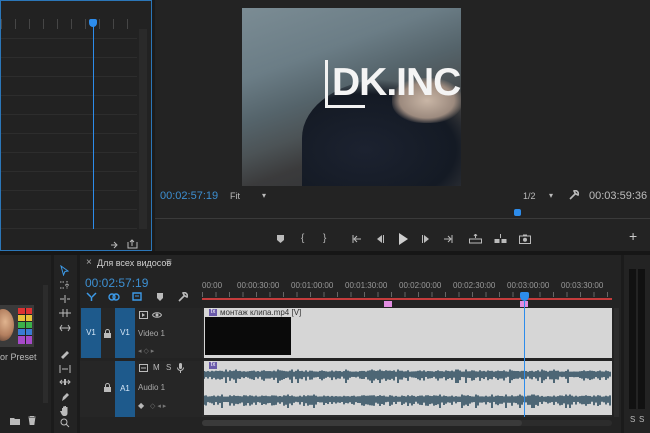 This screenshot has width=650, height=433. Describe the element at coordinates (132, 244) in the screenshot. I see `button-editor-icon` at that location.